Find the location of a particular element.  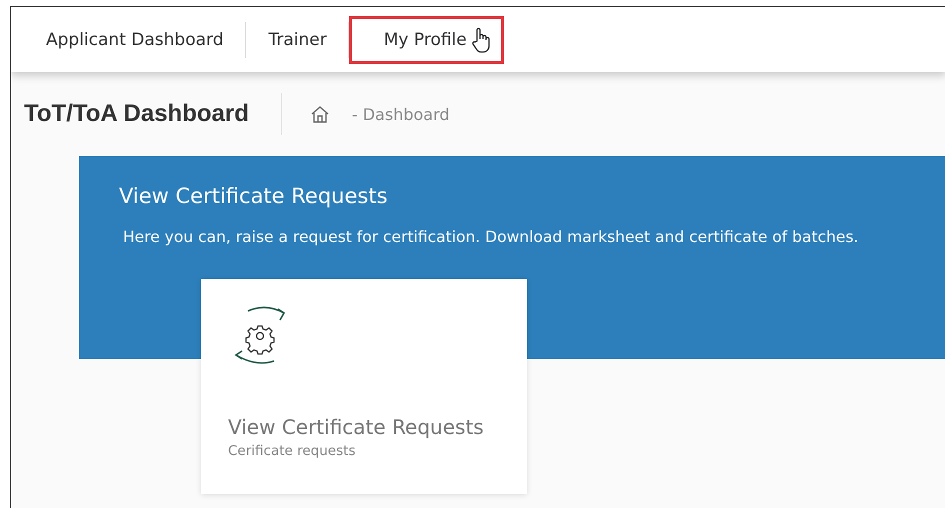

nav-link: Applicant Dashboard is located at coordinates (133, 40).